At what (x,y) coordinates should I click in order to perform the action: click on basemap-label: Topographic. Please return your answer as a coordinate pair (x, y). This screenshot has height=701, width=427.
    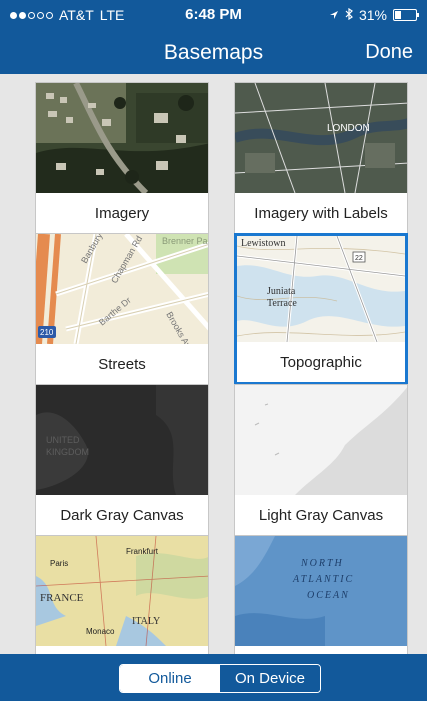
    Looking at the image, I should click on (321, 362).